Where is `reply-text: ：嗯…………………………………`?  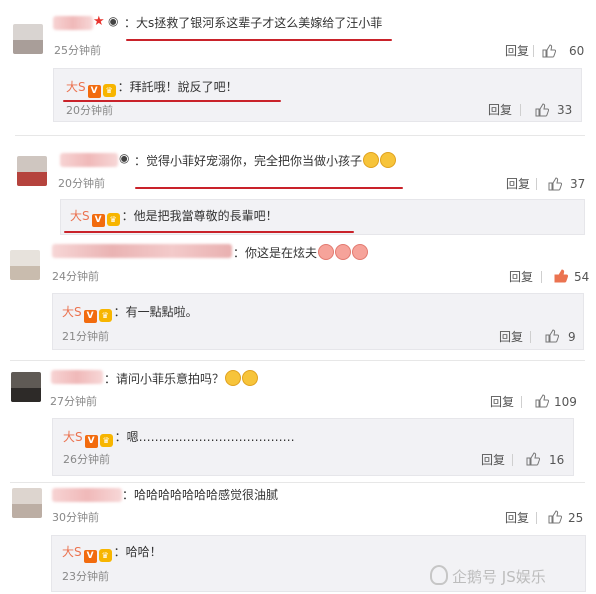
reply-text: ：嗯………………………………… is located at coordinates (204, 437).